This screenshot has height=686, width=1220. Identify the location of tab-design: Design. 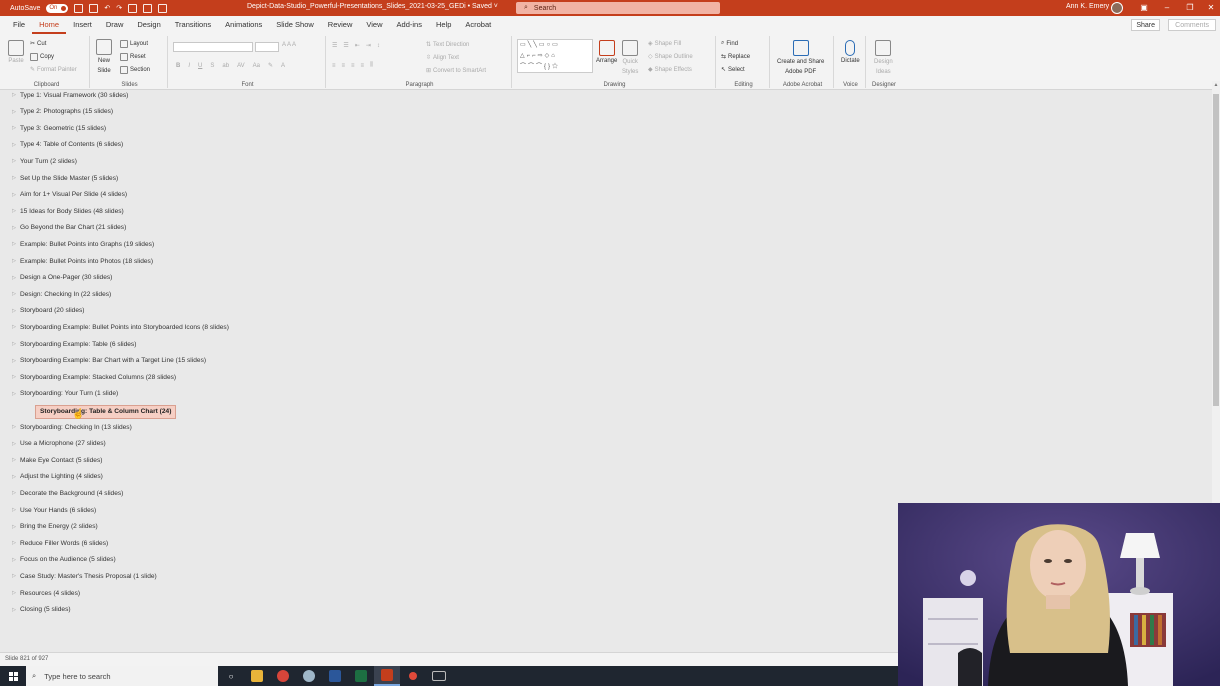
(148, 25).